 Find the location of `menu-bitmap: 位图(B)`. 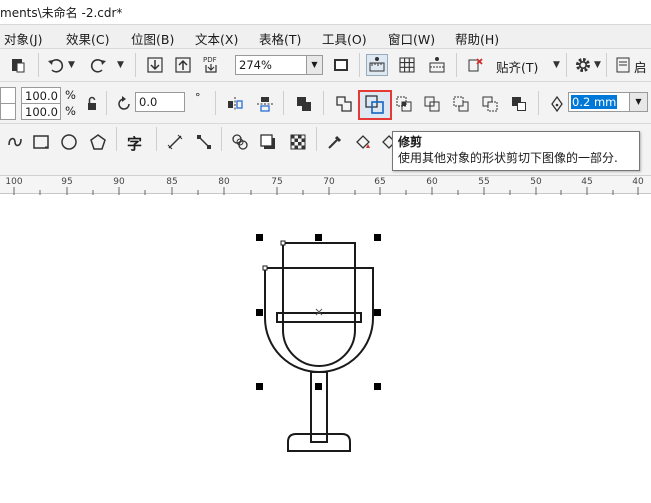

menu-bitmap: 位图(B) is located at coordinates (152, 38).